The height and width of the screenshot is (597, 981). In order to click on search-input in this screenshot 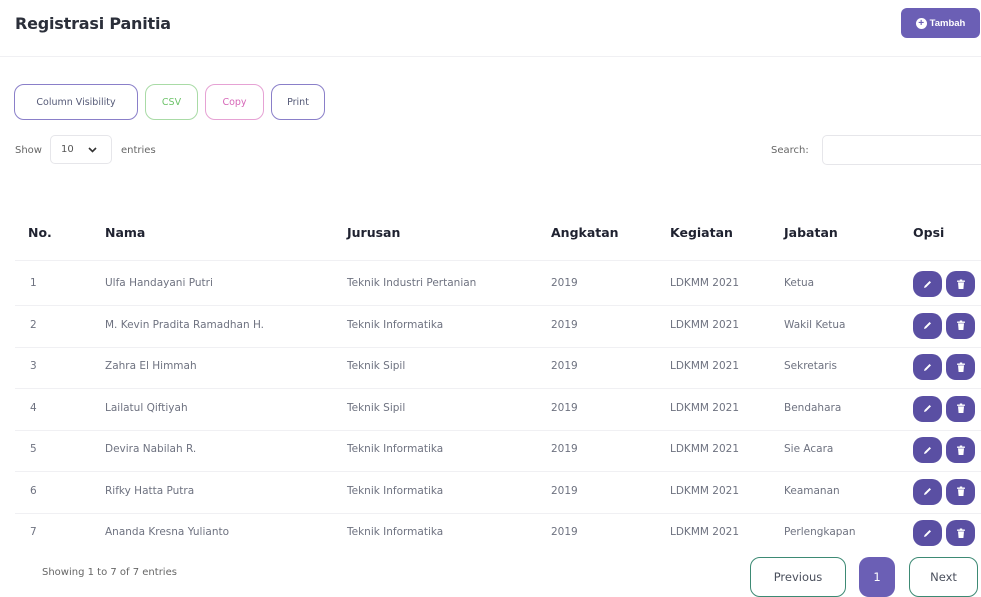, I will do `click(901, 150)`.